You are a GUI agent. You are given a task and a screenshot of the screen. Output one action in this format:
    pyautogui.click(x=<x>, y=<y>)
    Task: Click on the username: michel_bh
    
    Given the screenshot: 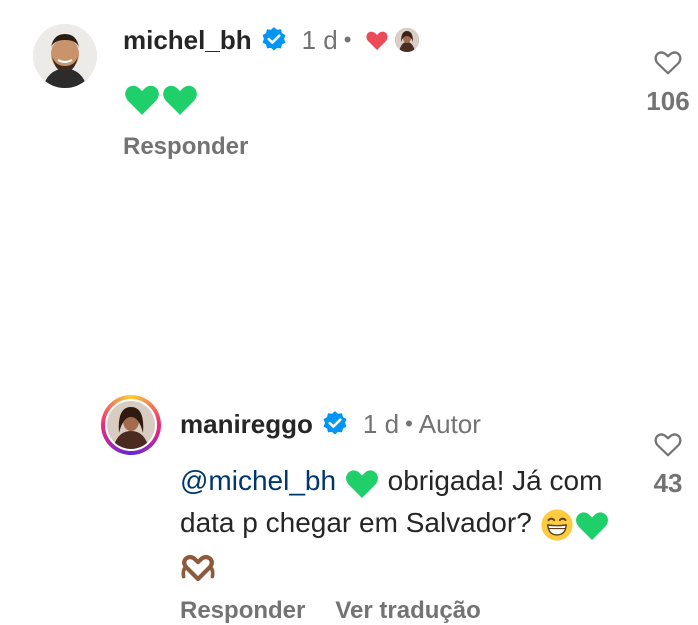 What is the action you would take?
    pyautogui.click(x=187, y=40)
    